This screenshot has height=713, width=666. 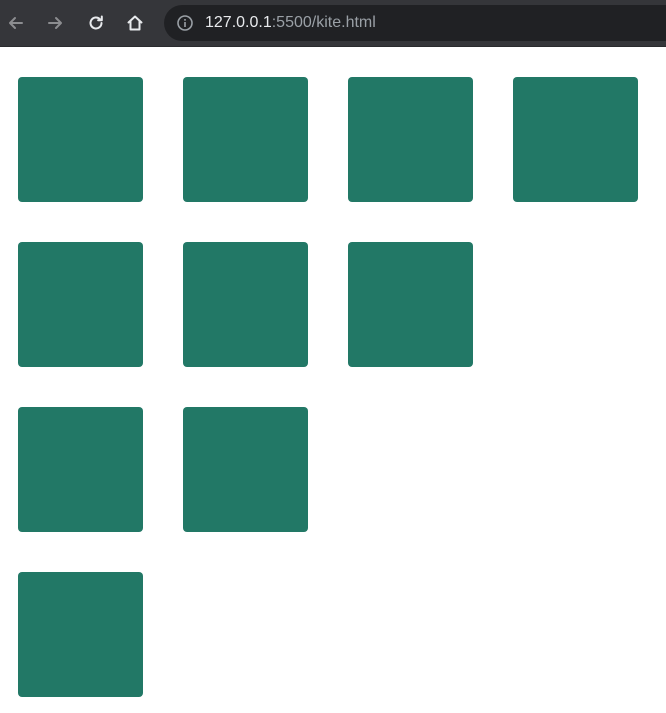 I want to click on info-circle-icon, so click(x=185, y=23).